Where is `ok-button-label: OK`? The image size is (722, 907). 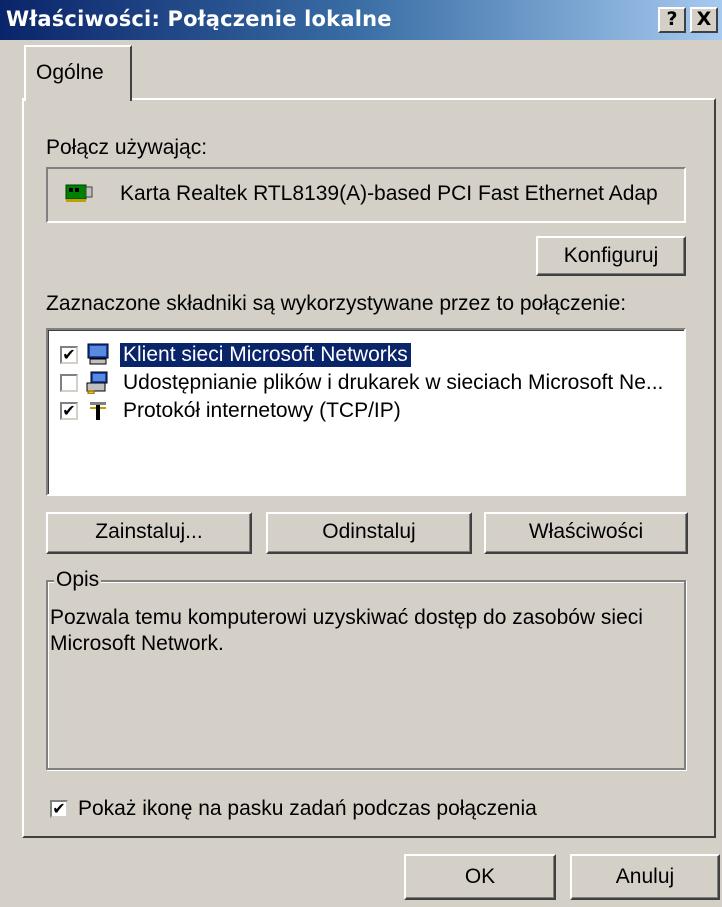 ok-button-label: OK is located at coordinates (480, 876).